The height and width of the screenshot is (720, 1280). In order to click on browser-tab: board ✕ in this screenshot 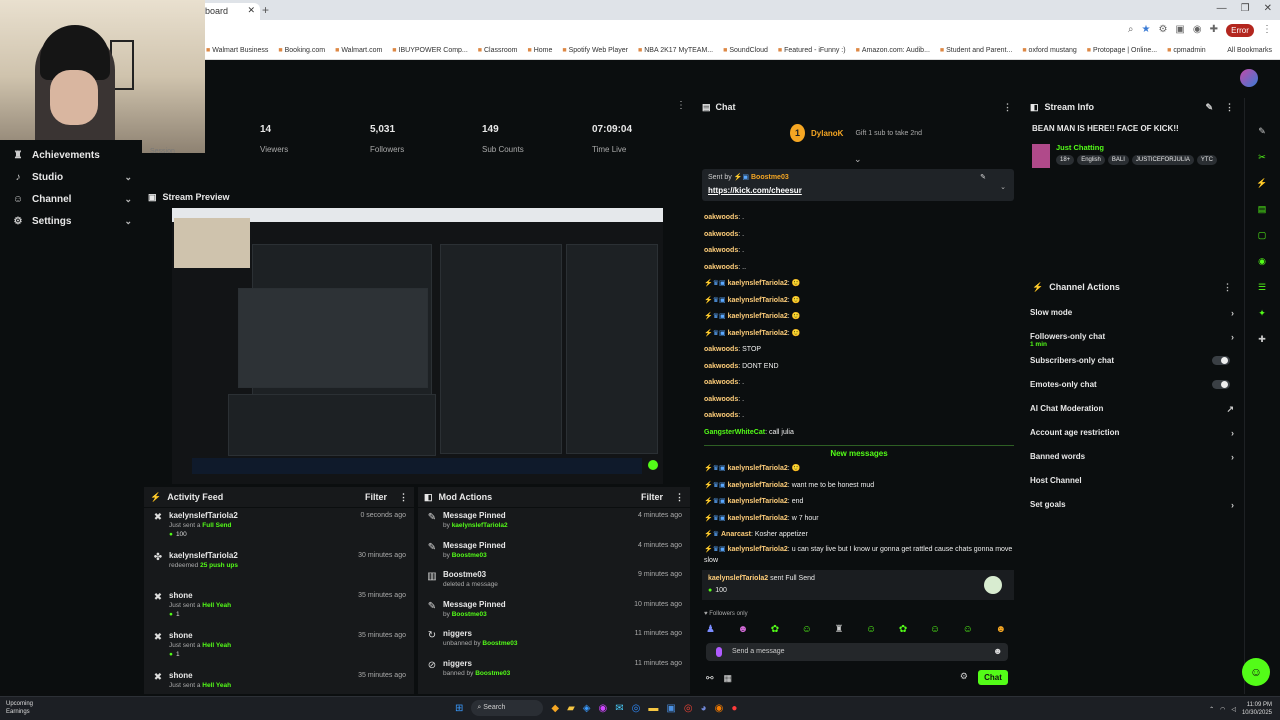, I will do `click(230, 11)`.